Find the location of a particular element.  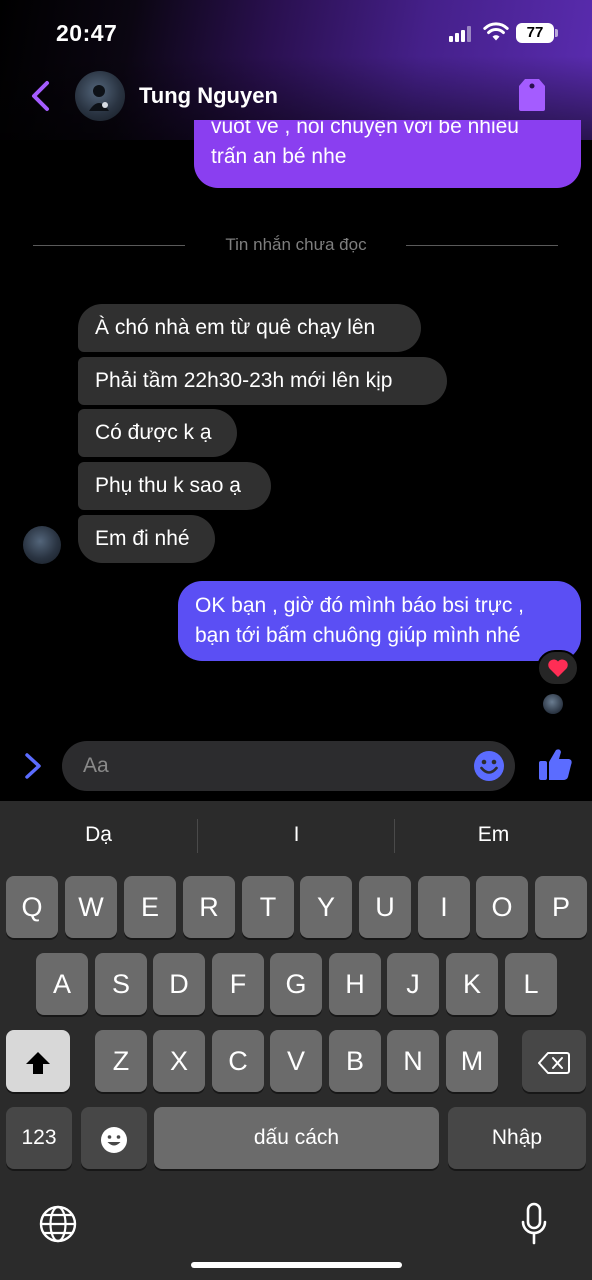

emoji-keyboard-key is located at coordinates (114, 1138).